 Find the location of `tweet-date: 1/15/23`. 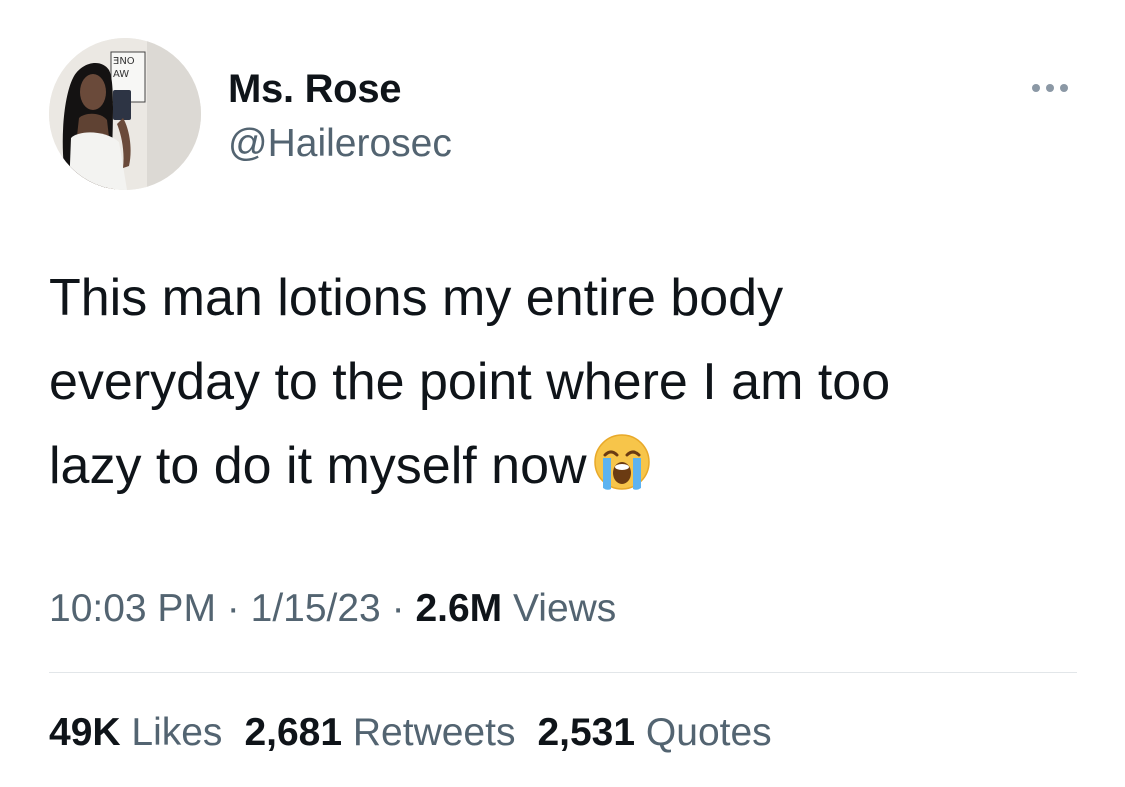

tweet-date: 1/15/23 is located at coordinates (316, 608).